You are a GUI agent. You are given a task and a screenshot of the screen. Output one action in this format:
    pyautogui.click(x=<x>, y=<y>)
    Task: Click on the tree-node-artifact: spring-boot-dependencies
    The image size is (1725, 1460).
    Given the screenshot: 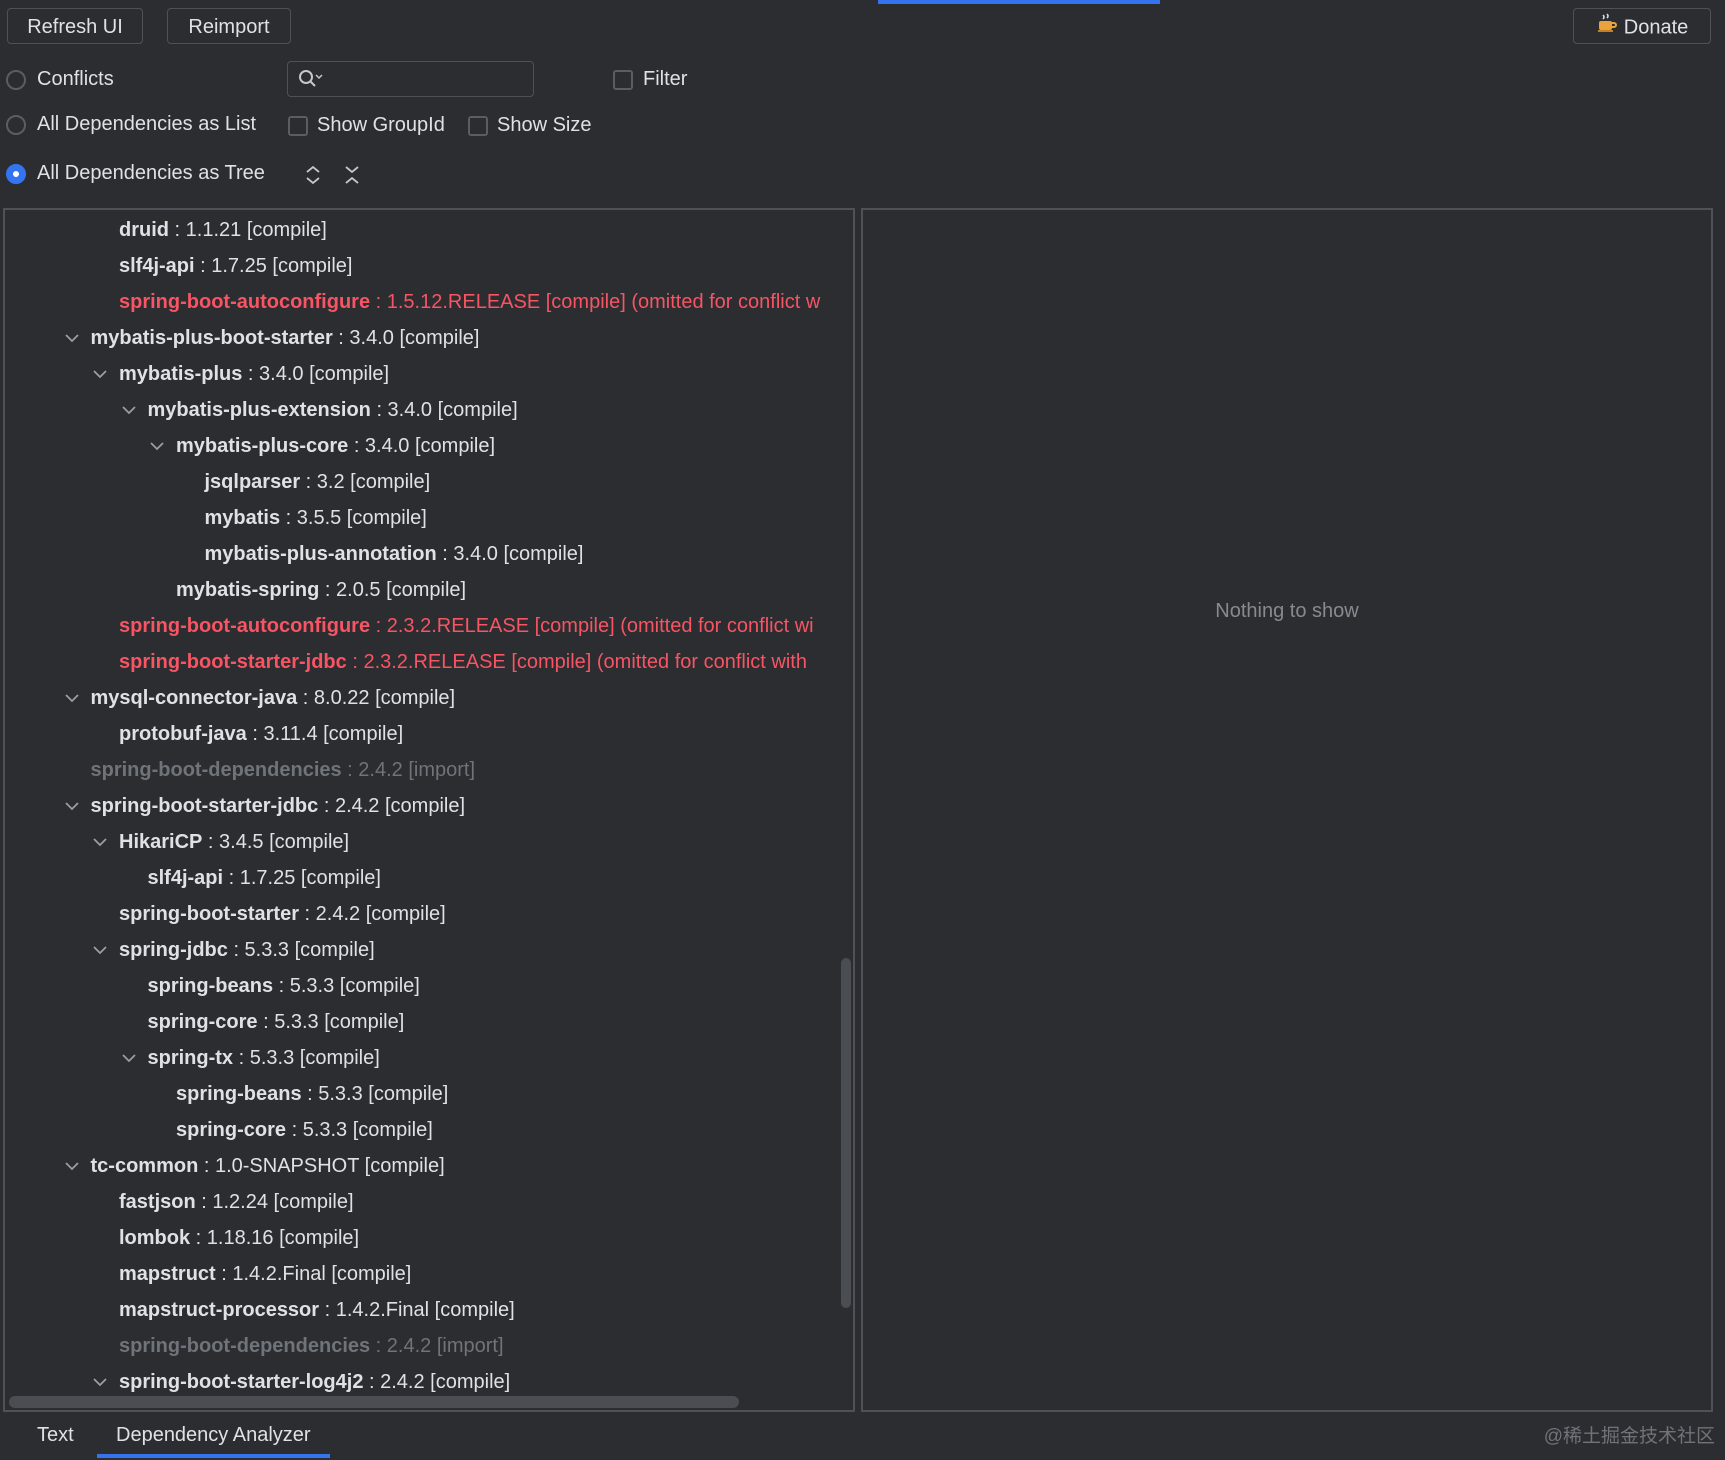 What is the action you would take?
    pyautogui.click(x=216, y=770)
    